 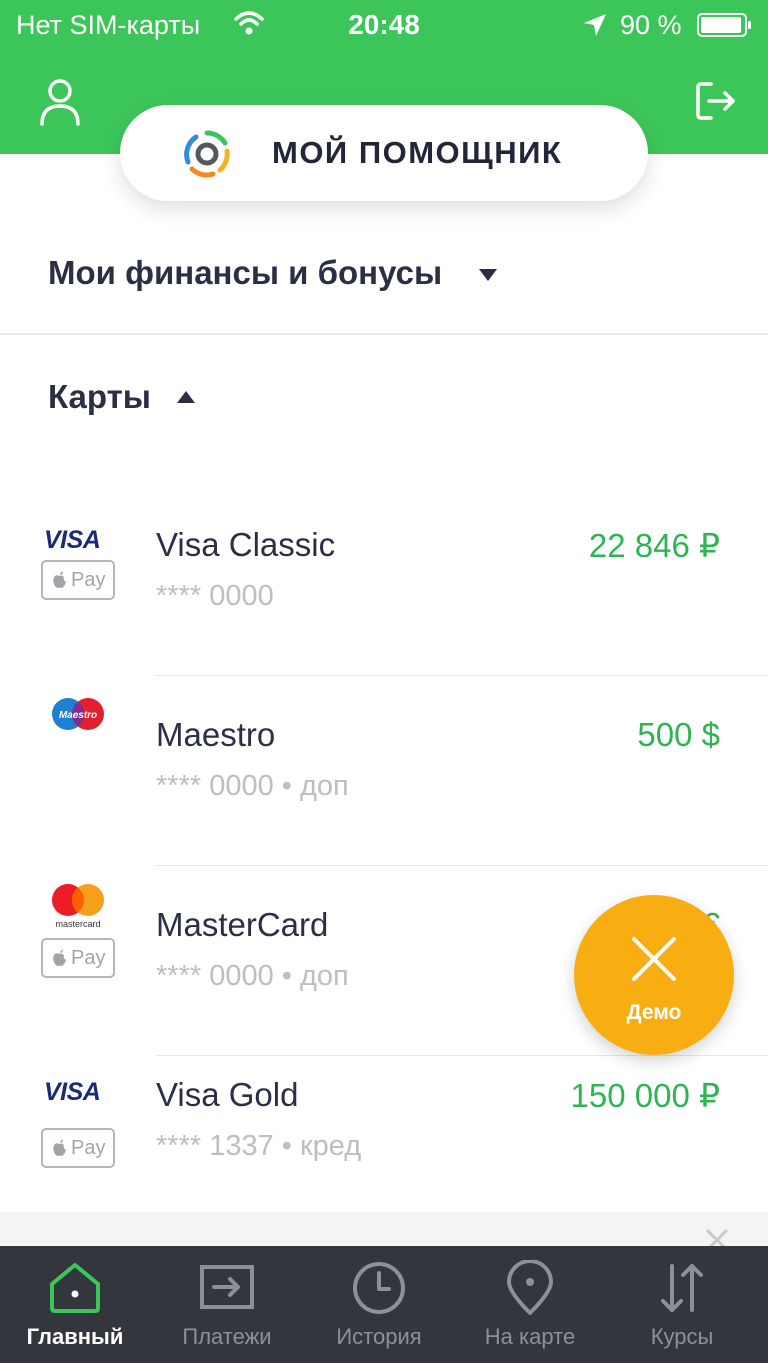 I want to click on card-name: MasterCard, so click(x=242, y=924).